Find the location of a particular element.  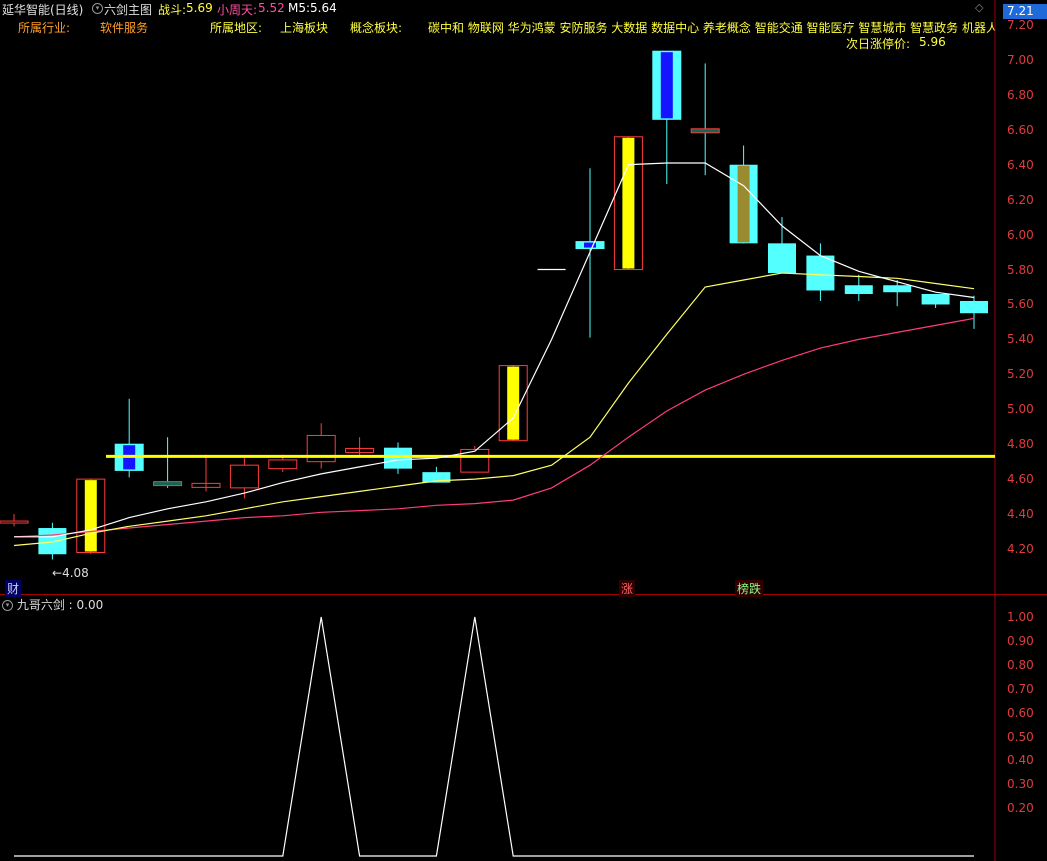

sub-tick-0.80: 0.80 is located at coordinates (1020, 664).